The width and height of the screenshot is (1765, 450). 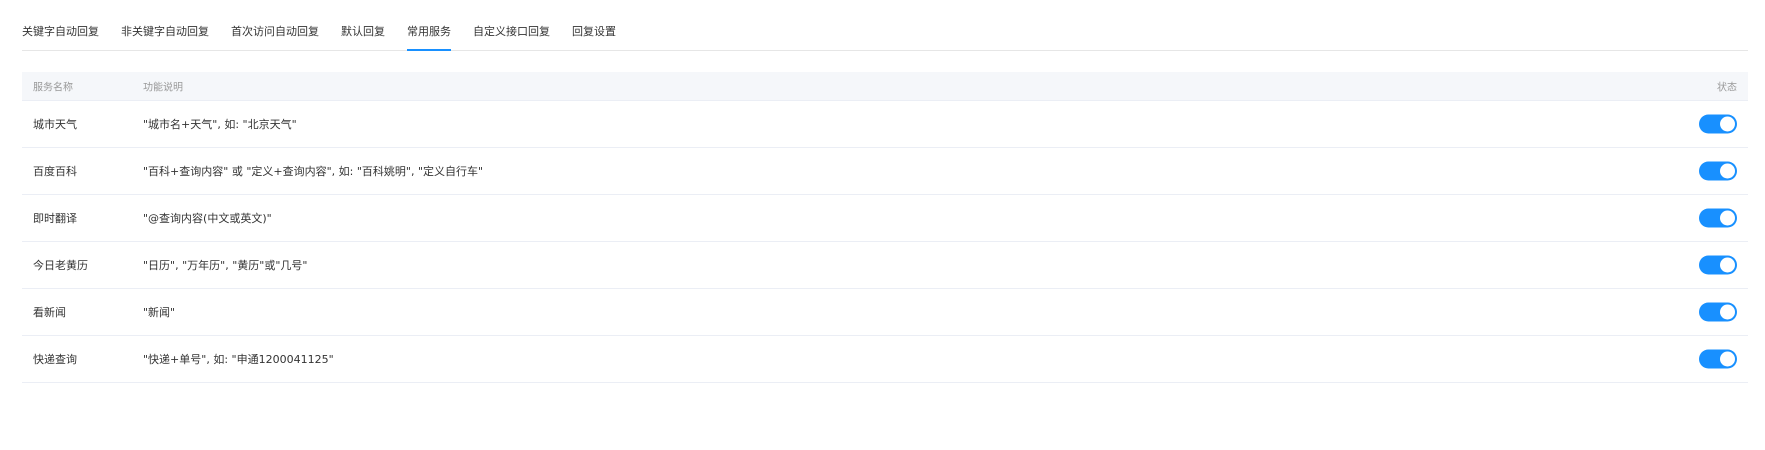 What do you see at coordinates (165, 25) in the screenshot?
I see `tab-non-keyword-auto-reply: 非关键字自动回复` at bounding box center [165, 25].